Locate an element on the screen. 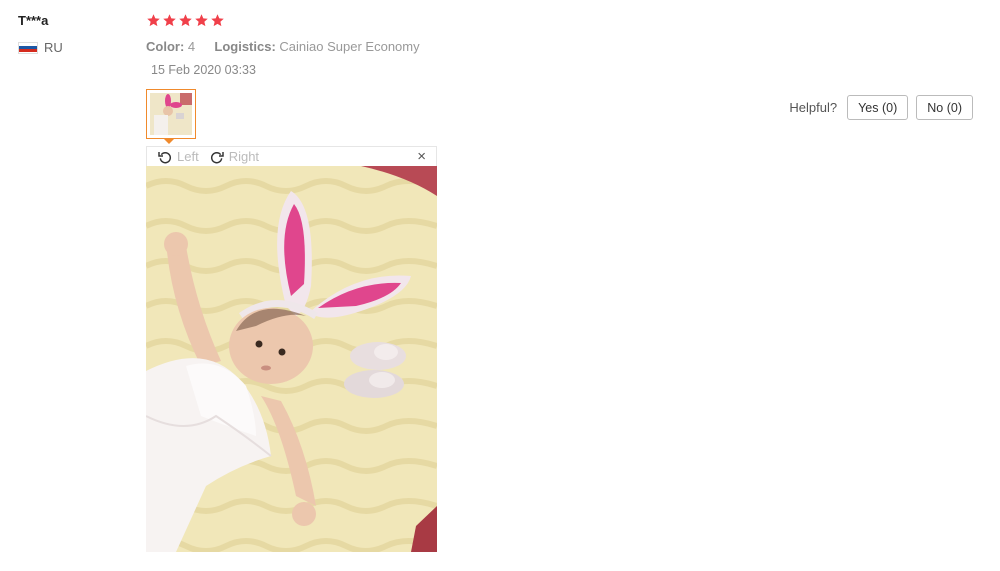 This screenshot has height=571, width=1000. review-photo-thumbnail is located at coordinates (171, 114).